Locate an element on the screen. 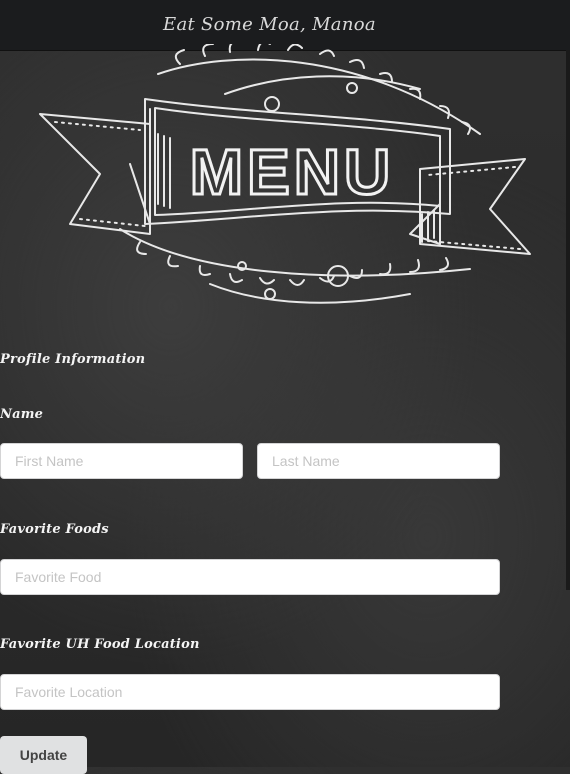  favorite-location-input is located at coordinates (250, 692).